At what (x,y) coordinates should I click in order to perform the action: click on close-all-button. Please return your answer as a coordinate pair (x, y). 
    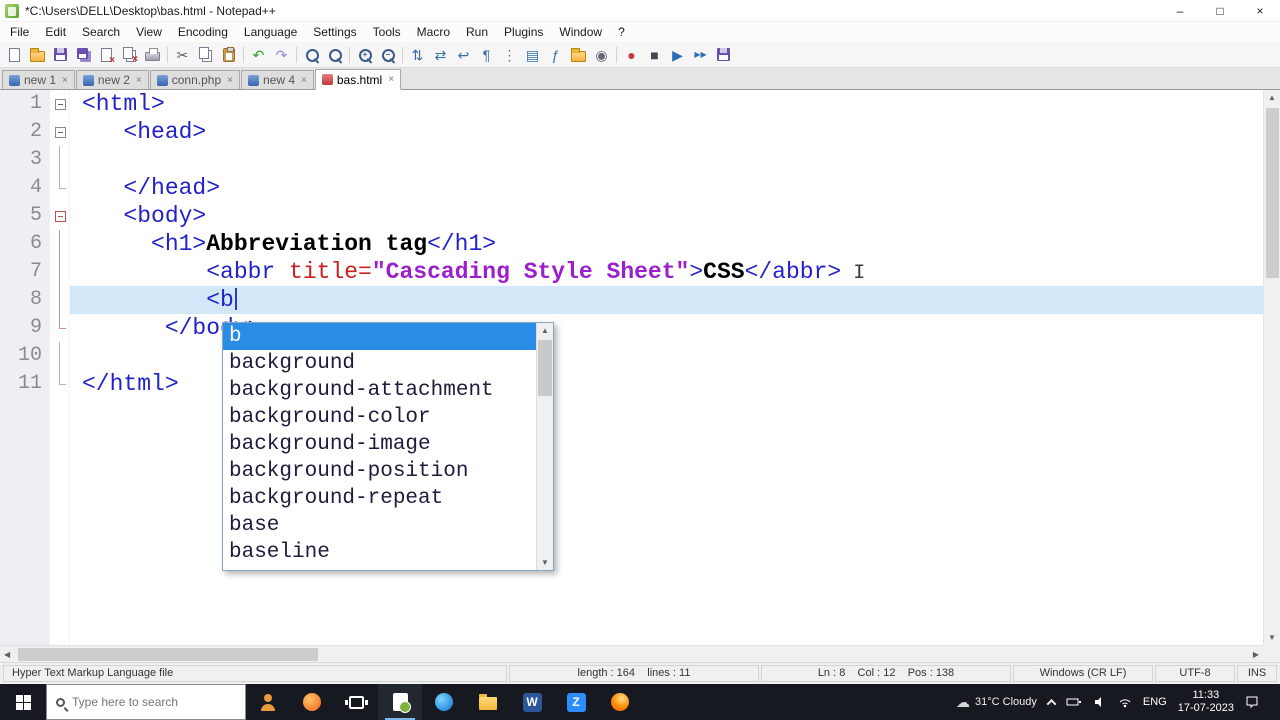
    Looking at the image, I should click on (129, 54).